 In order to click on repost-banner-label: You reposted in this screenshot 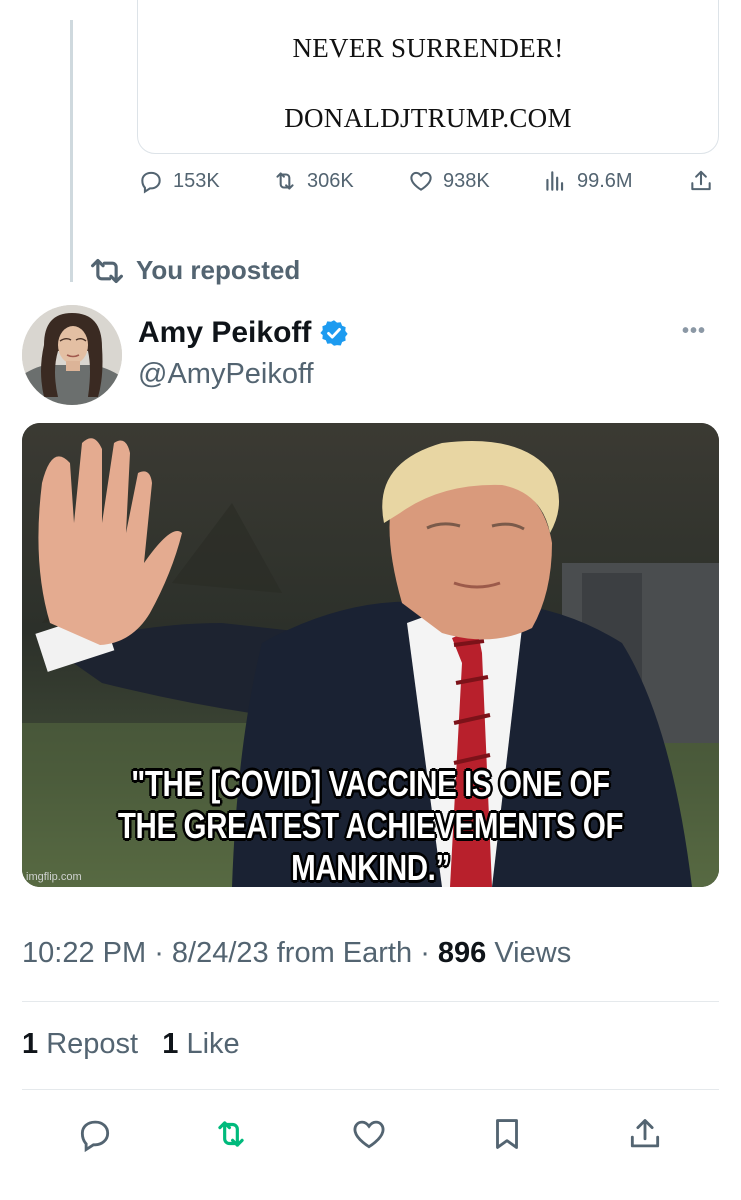, I will do `click(218, 270)`.